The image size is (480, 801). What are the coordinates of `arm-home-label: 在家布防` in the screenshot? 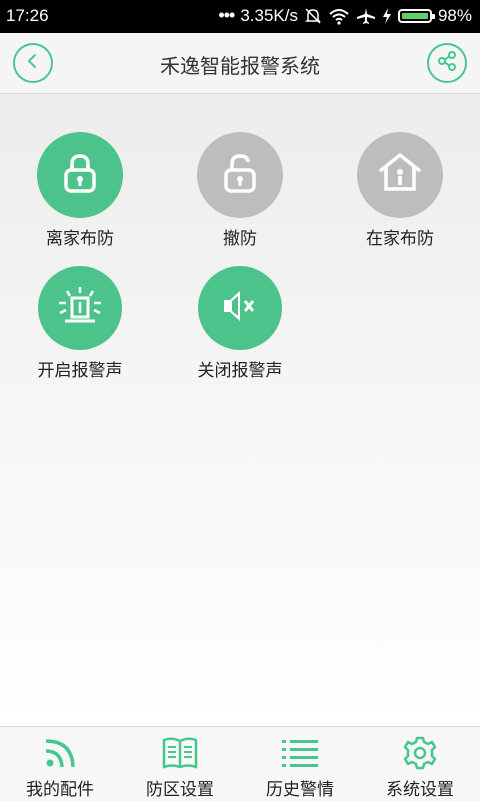 It's located at (400, 239).